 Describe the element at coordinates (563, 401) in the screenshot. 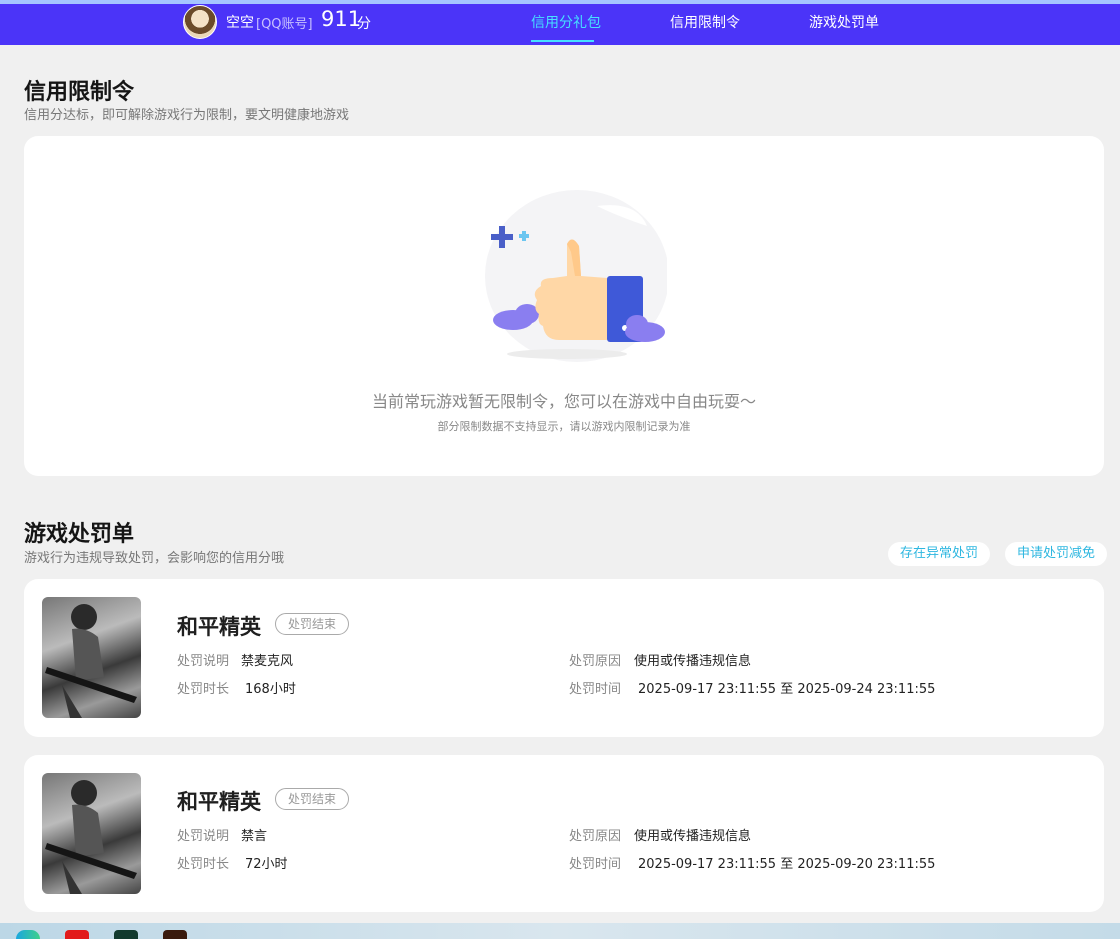

I see `no-restriction-message: 当前常玩游戏暂无限制令，您可以在游戏中自由玩耍～` at that location.